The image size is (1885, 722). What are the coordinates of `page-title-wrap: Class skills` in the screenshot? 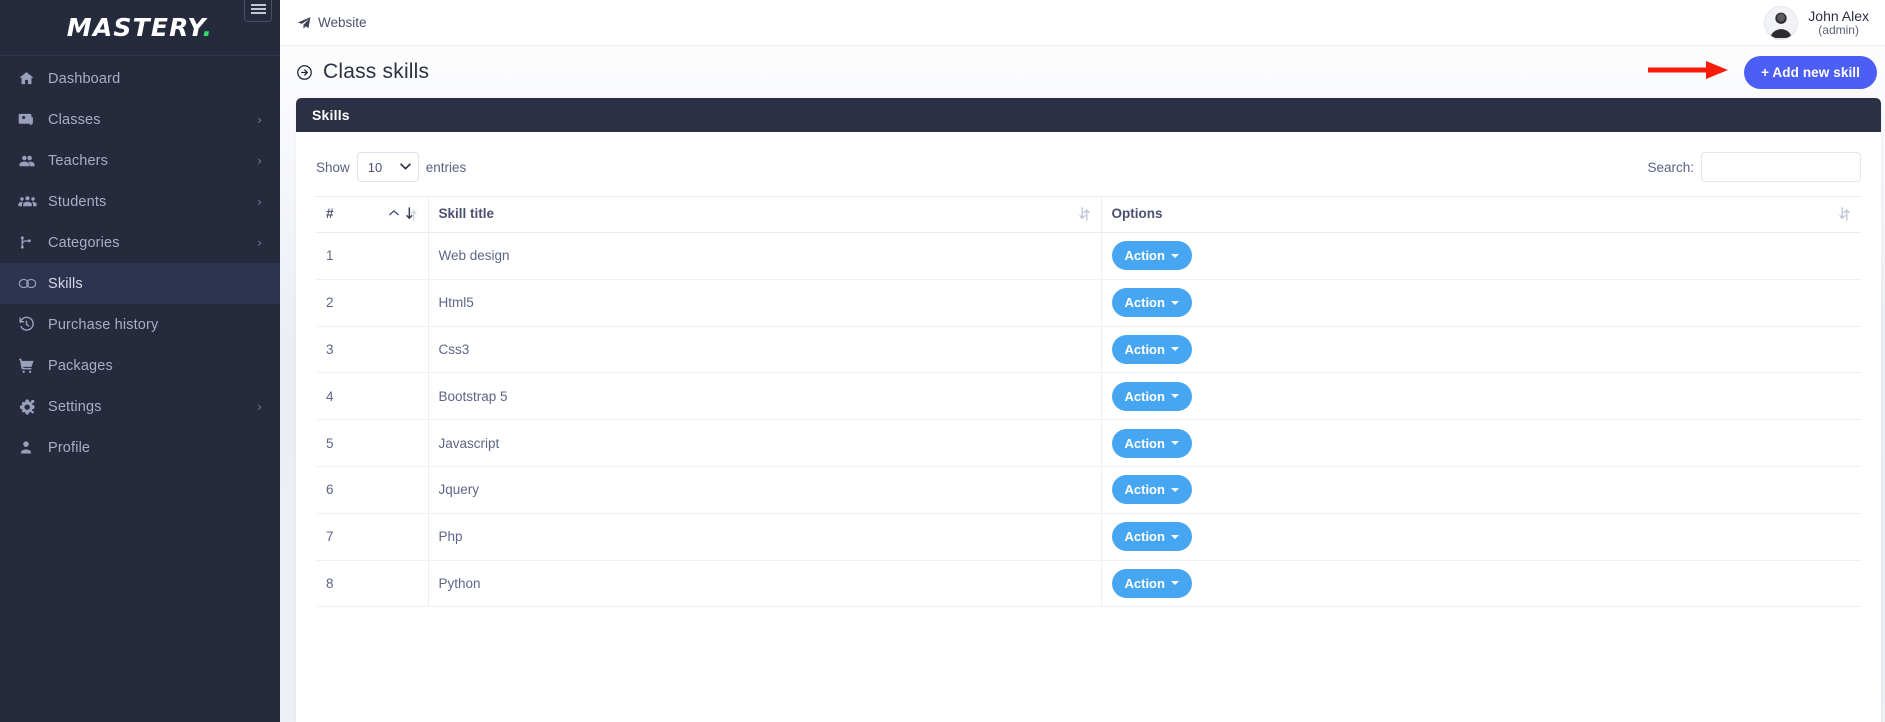 It's located at (362, 72).